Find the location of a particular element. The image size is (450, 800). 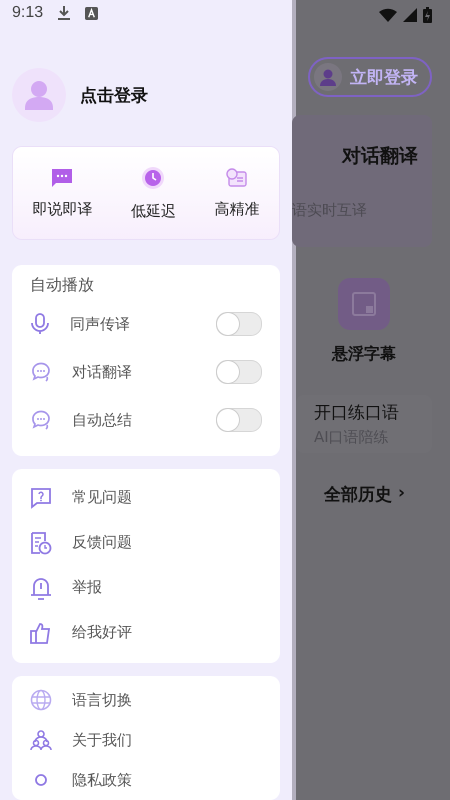

history-link: 全部历史 › is located at coordinates (351, 494).